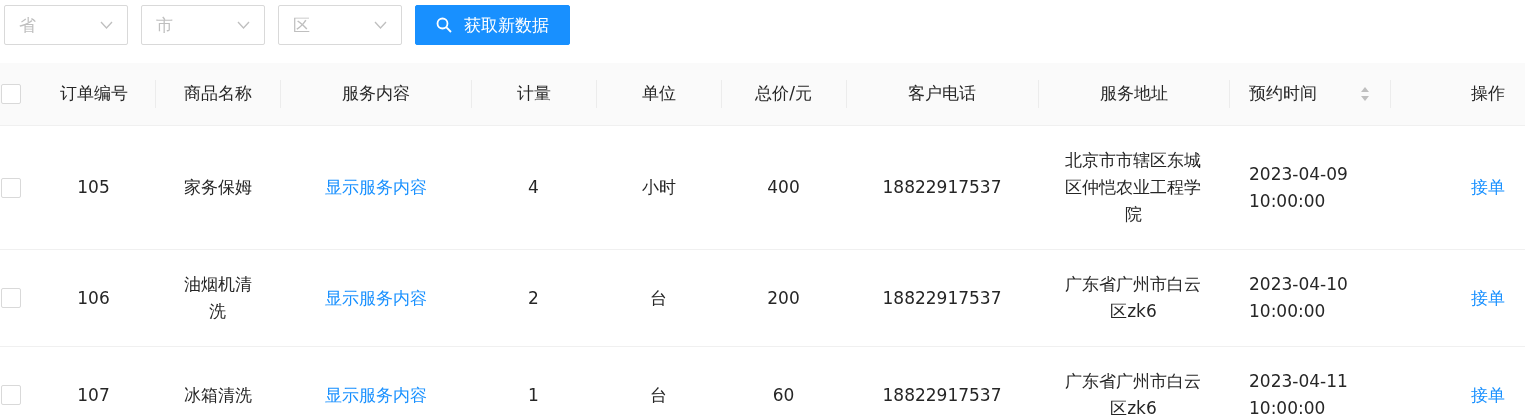 The width and height of the screenshot is (1525, 418). I want to click on select-field: 区, so click(340, 25).